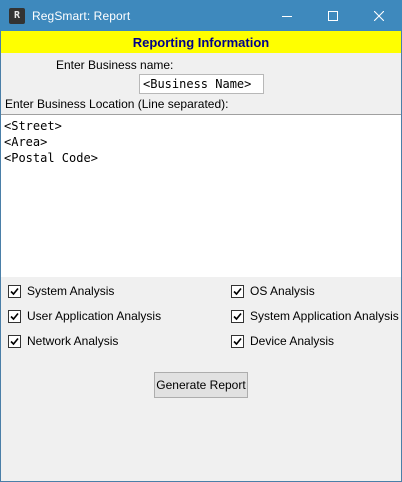 This screenshot has width=402, height=482. I want to click on close-button, so click(379, 15).